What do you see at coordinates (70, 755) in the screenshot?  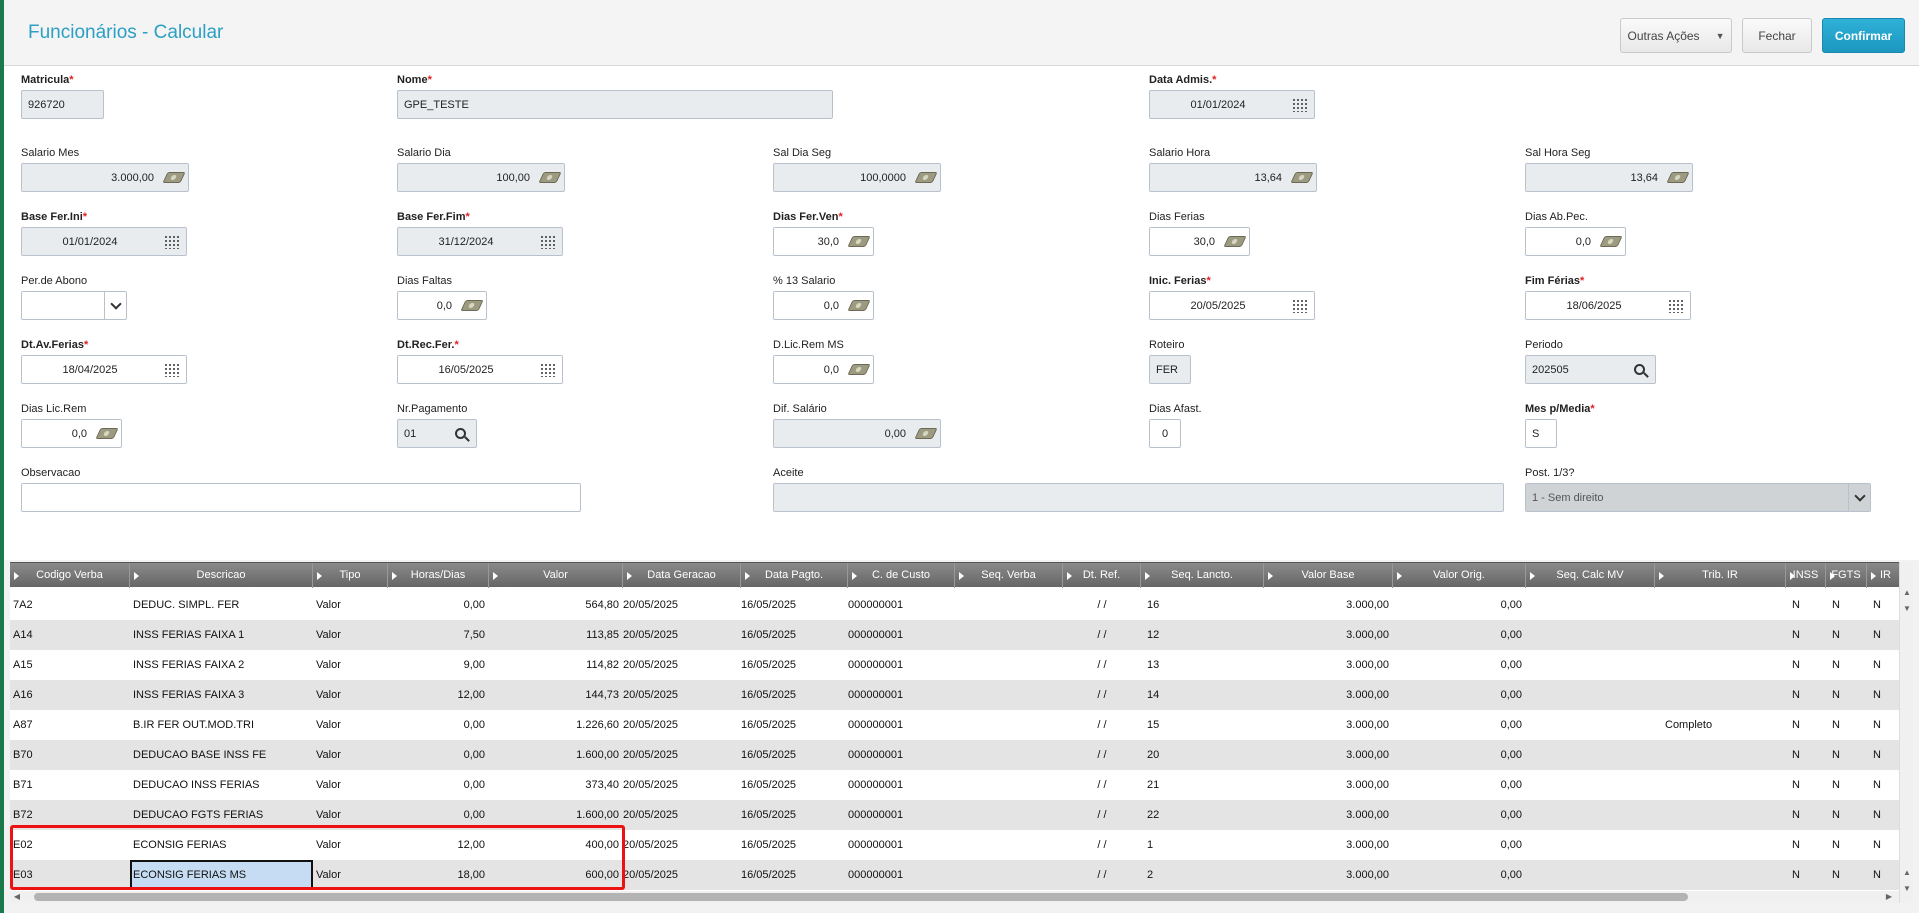 I see `table-cell: B70` at bounding box center [70, 755].